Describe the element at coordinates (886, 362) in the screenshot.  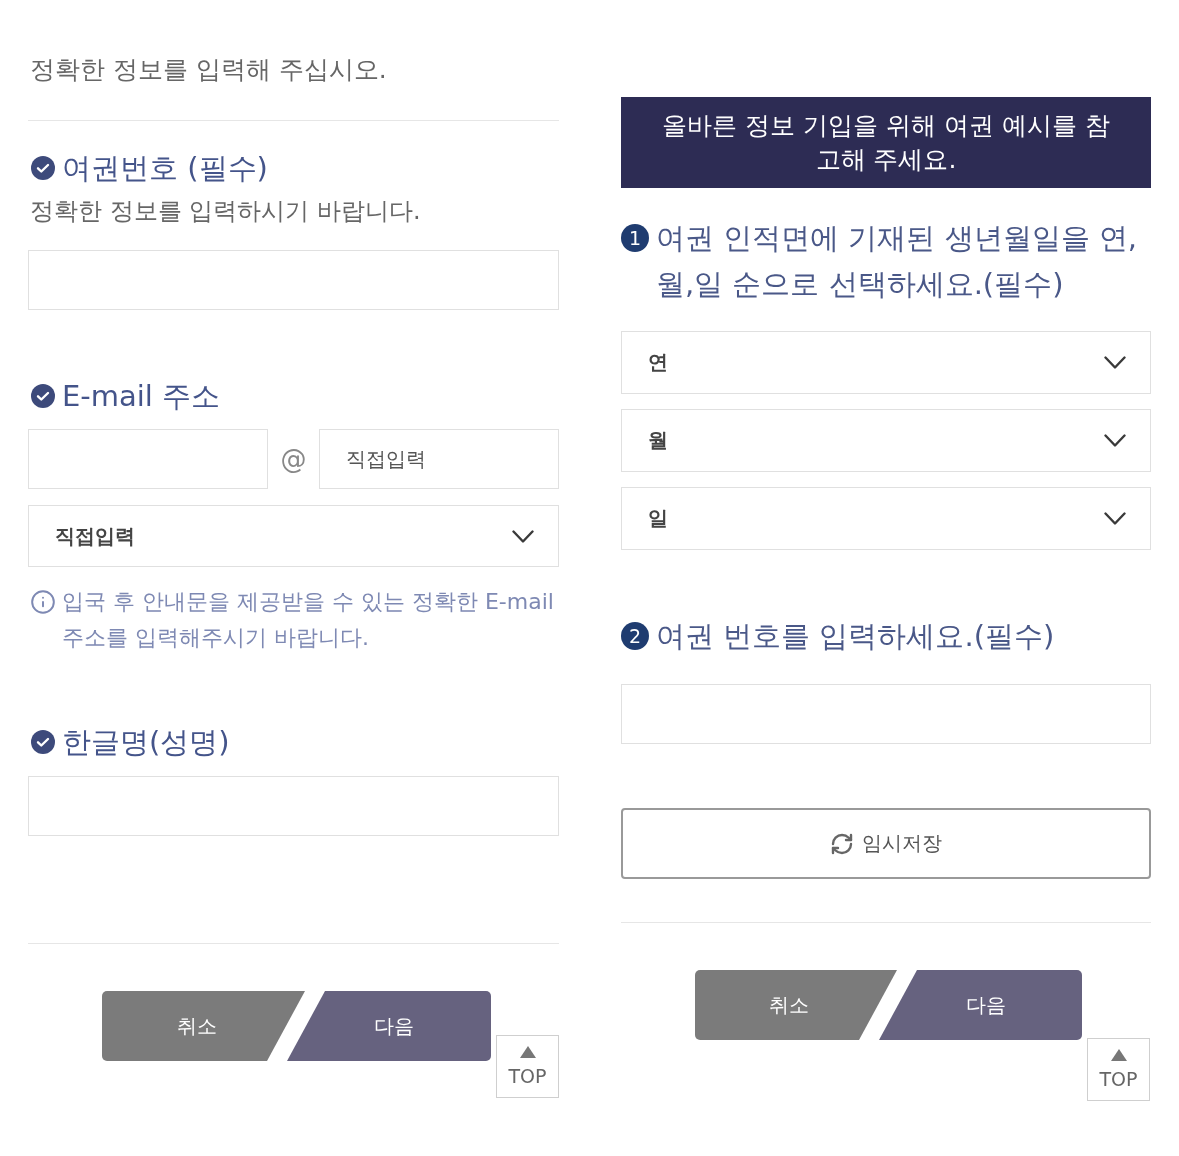
I see `date-dropdown: 연` at that location.